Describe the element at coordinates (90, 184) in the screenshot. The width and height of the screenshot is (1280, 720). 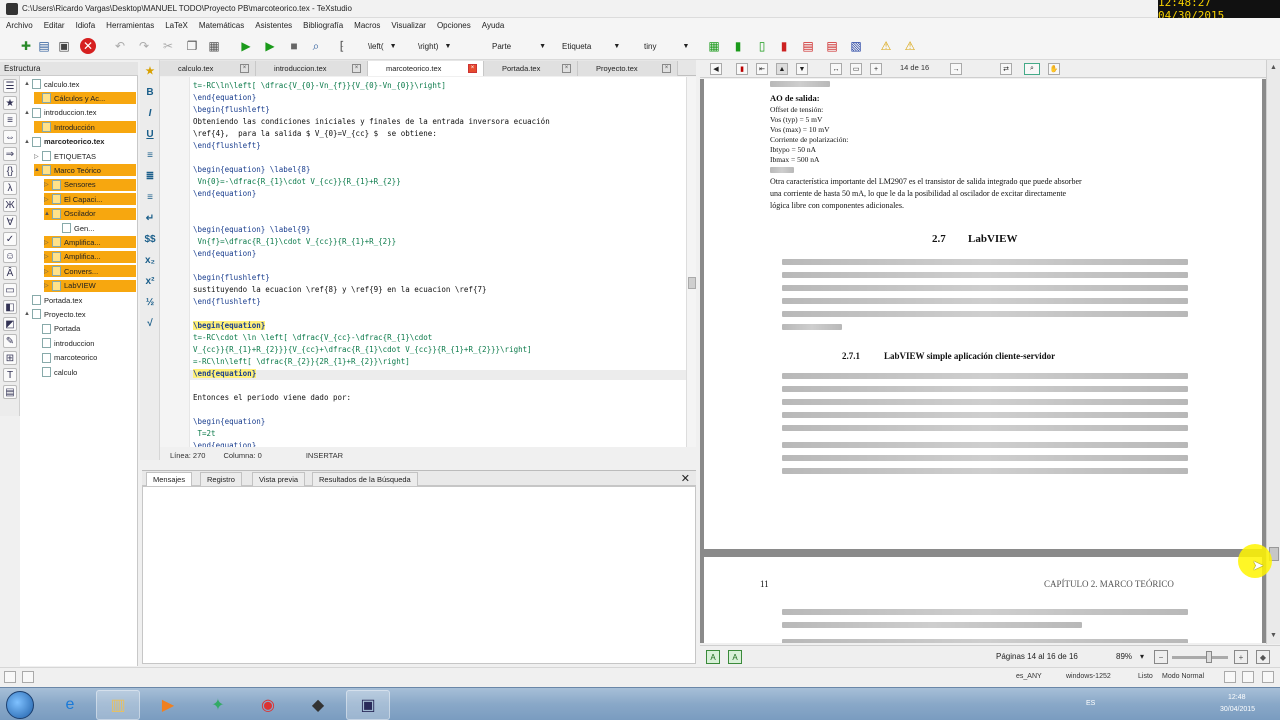
I see `structure-item: ▷ Sensores` at that location.